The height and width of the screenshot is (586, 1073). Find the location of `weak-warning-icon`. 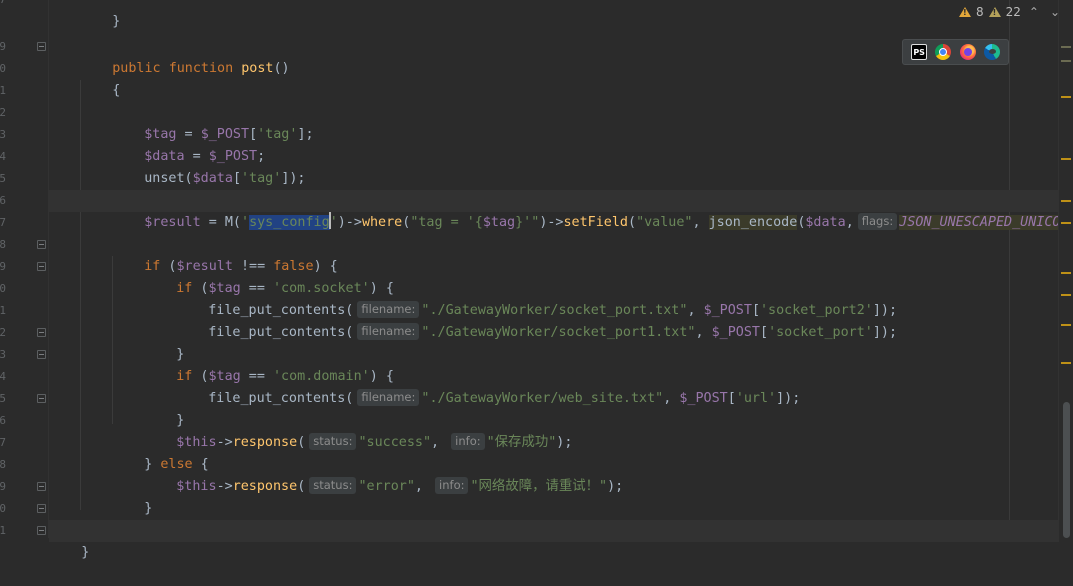

weak-warning-icon is located at coordinates (994, 12).